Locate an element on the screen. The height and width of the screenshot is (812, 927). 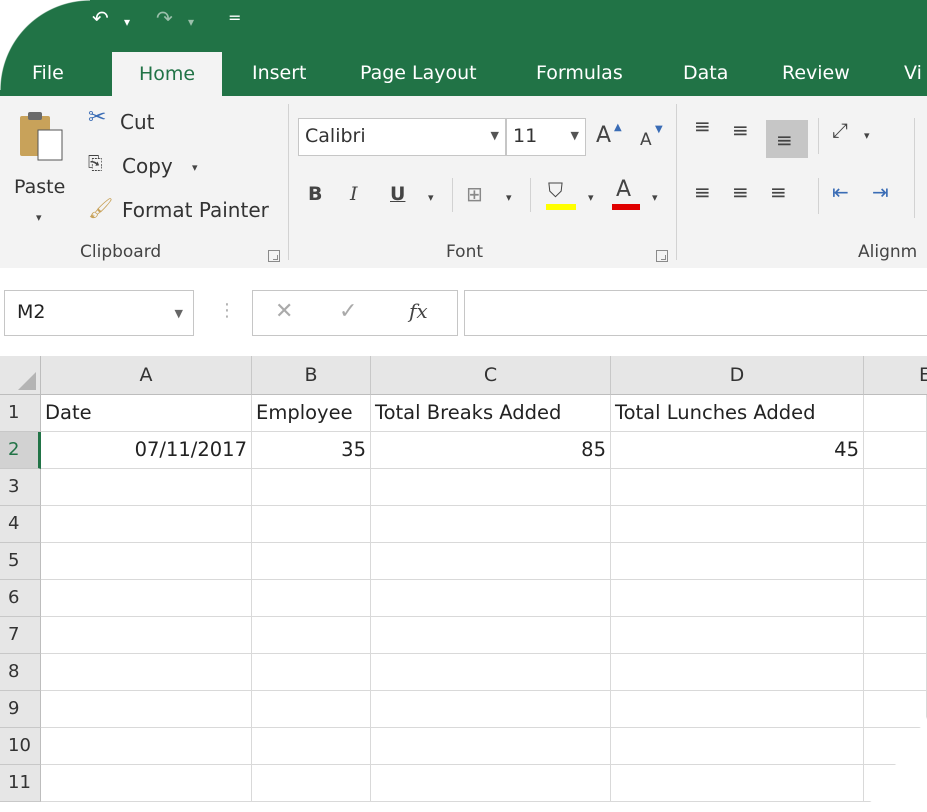
cell-a1: Date is located at coordinates (146, 413).